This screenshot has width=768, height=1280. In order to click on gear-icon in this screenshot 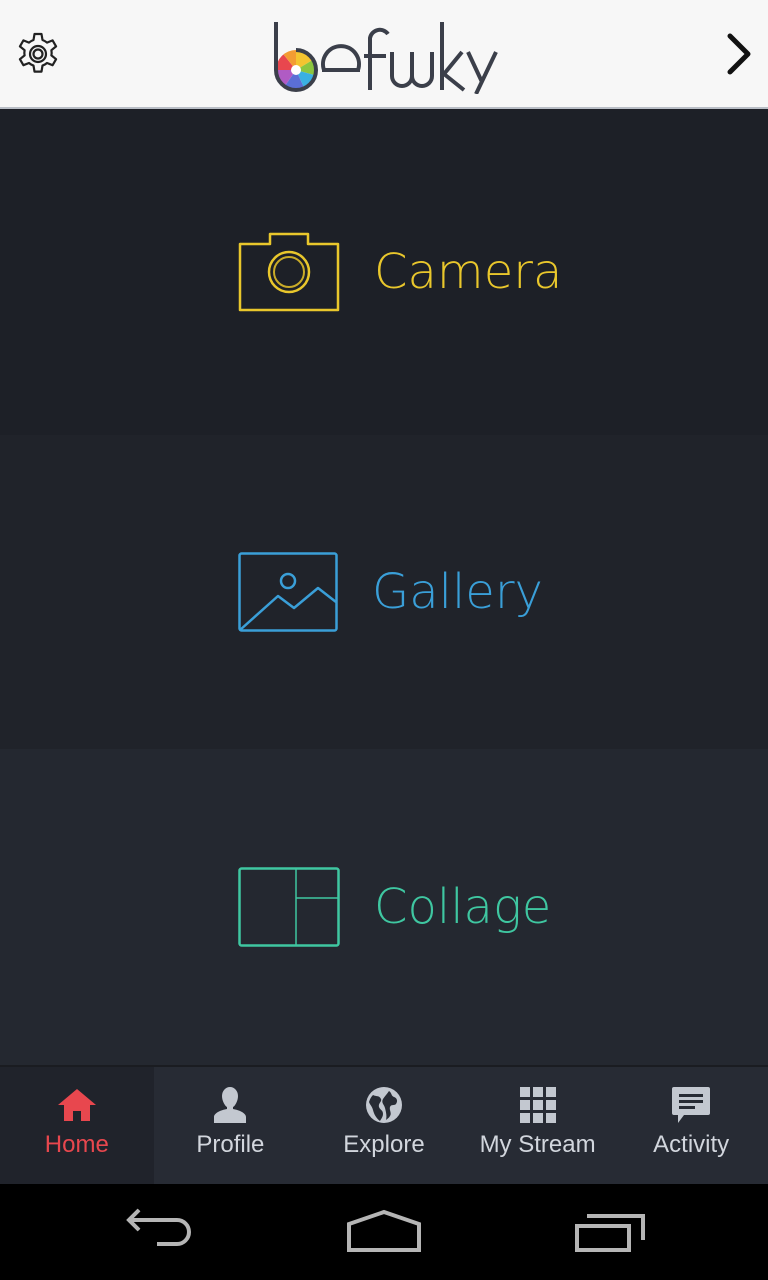, I will do `click(38, 54)`.